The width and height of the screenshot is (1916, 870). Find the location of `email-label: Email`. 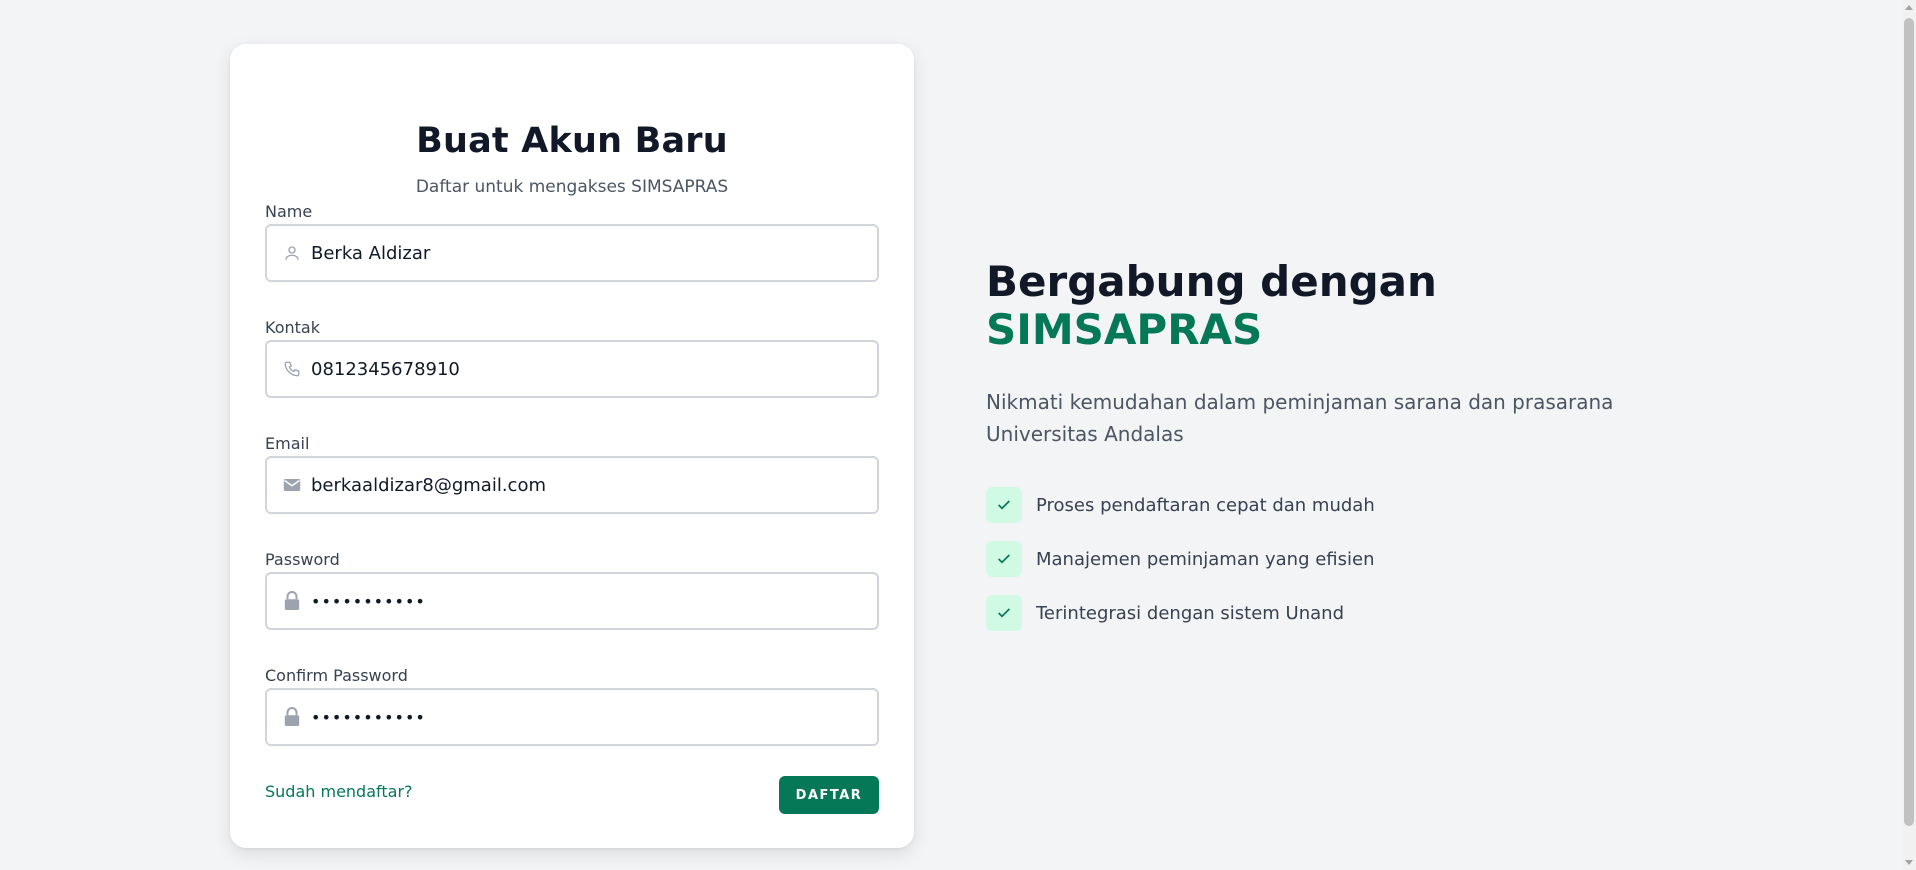

email-label: Email is located at coordinates (287, 443).